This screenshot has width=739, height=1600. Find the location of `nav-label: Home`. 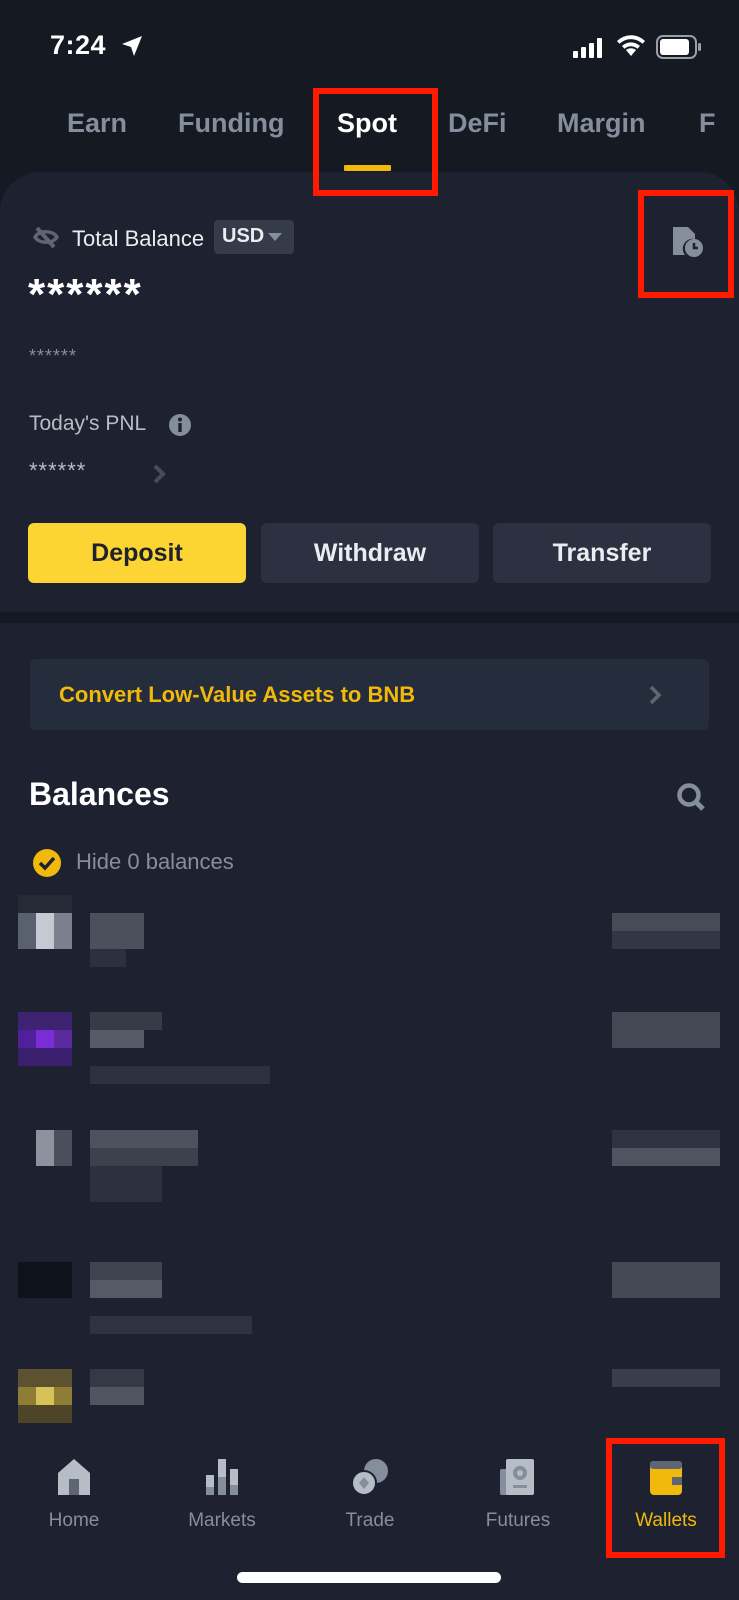

nav-label: Home is located at coordinates (74, 1520).